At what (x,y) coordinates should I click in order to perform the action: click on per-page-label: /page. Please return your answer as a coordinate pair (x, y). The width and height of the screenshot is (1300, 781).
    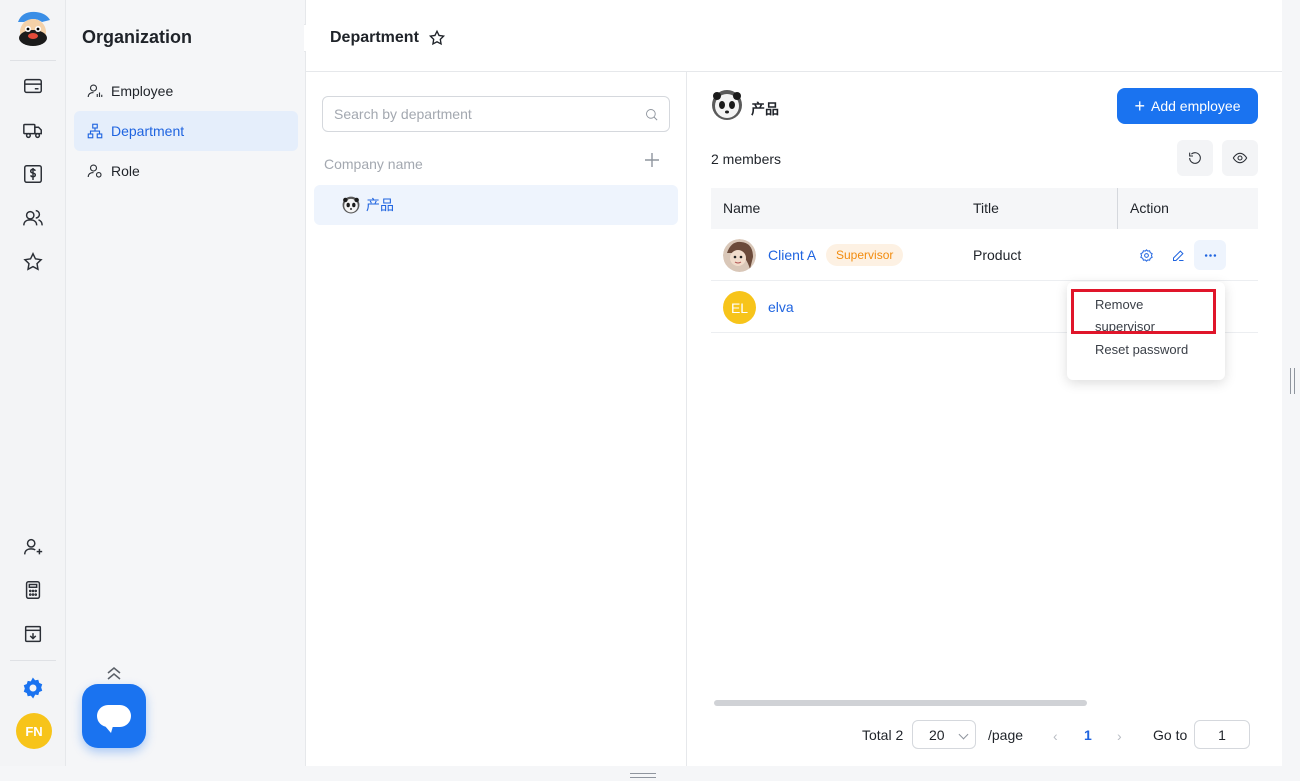
    Looking at the image, I should click on (1006, 735).